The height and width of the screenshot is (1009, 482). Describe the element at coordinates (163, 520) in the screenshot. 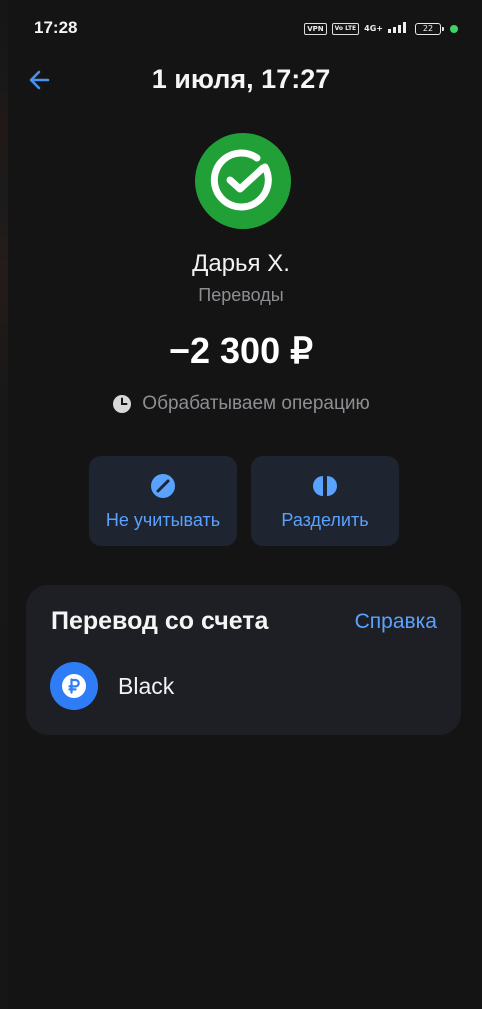

I see `ignore-button-label: Не учитывать` at that location.